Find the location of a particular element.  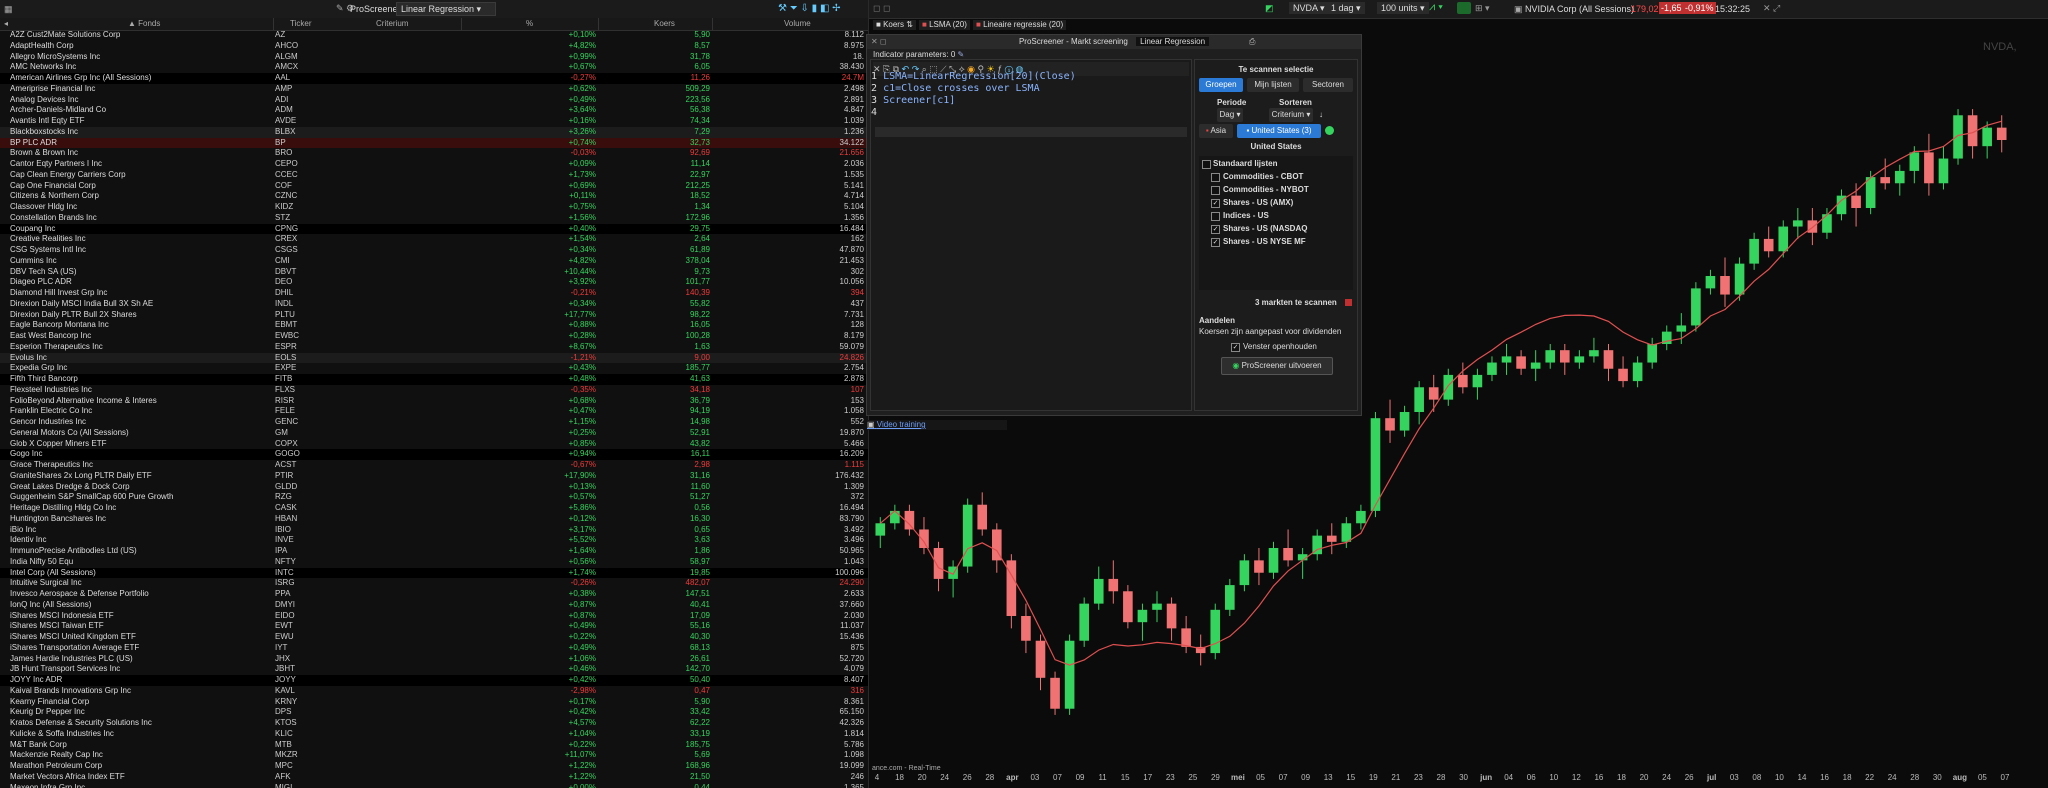

table-row: Expedia Grp Inc EXPE +0,43% 185,77 2.754 is located at coordinates (434, 368).